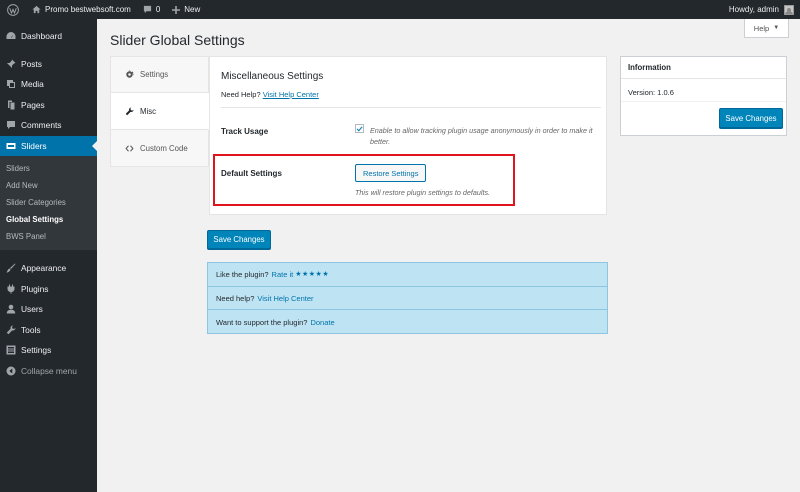 This screenshot has width=800, height=492. What do you see at coordinates (48, 330) in the screenshot?
I see `menu-tools: Tools` at bounding box center [48, 330].